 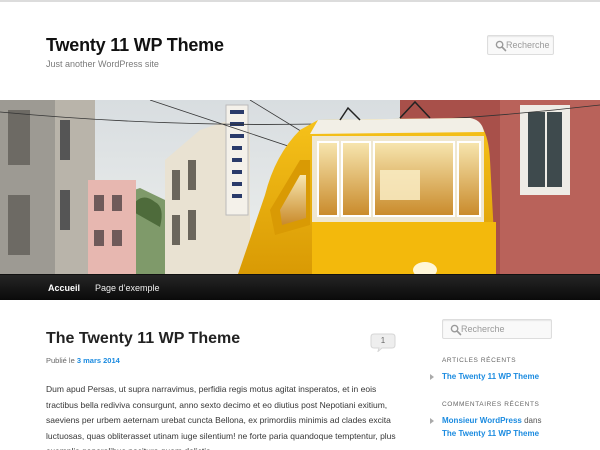 What do you see at coordinates (505, 329) in the screenshot?
I see `sidebar-search-input` at bounding box center [505, 329].